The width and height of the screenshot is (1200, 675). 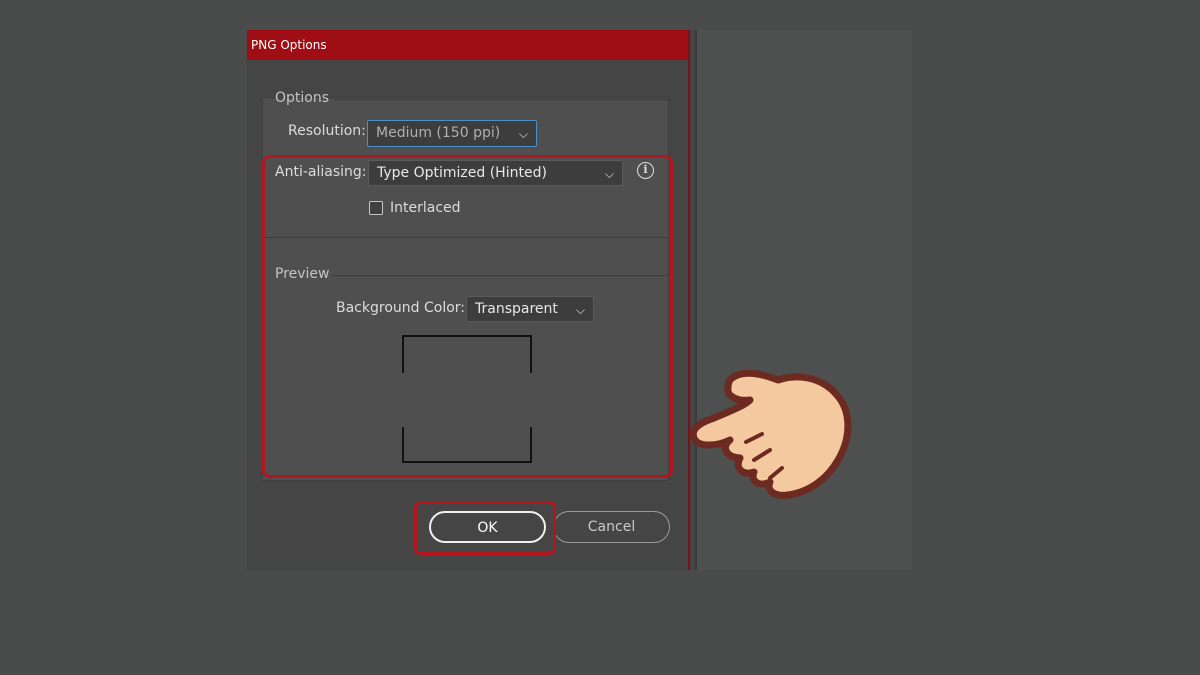 I want to click on preview-canvas, so click(x=467, y=399).